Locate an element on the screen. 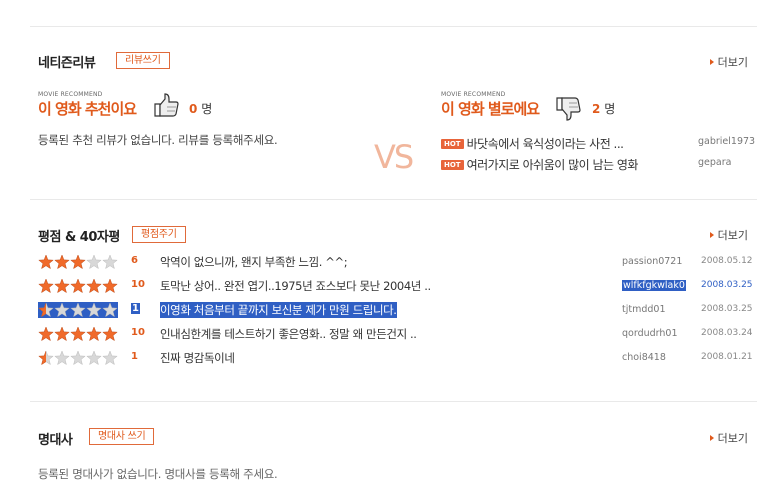 Image resolution: width=780 pixels, height=494 pixels. rating-user: passion0721 is located at coordinates (652, 261).